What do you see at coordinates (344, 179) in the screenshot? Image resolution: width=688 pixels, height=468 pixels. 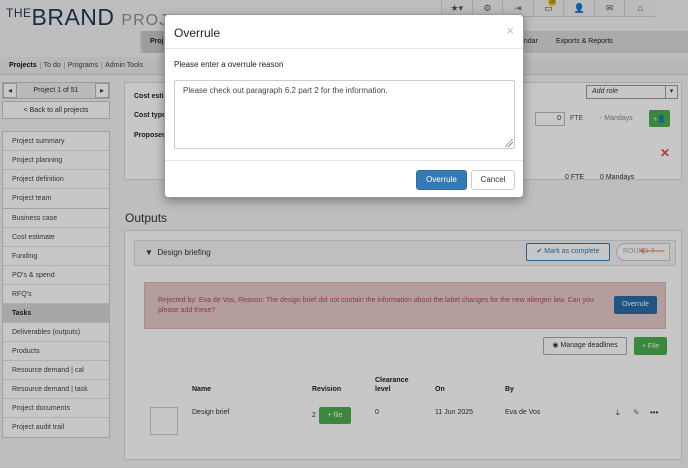 I see `modal-footer: Overrule Cancel` at bounding box center [344, 179].